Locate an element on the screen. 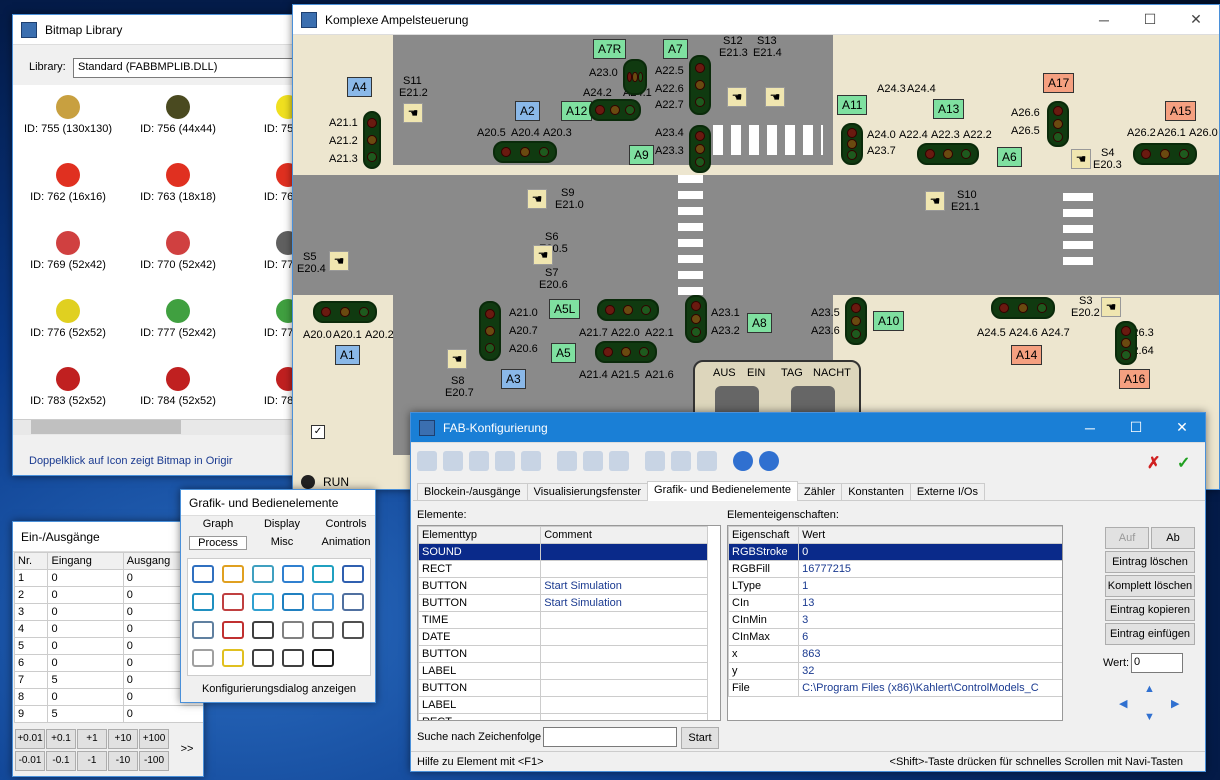  title-bar: FAB-Konfigurierung ─ ☐ ✕ is located at coordinates (808, 428).